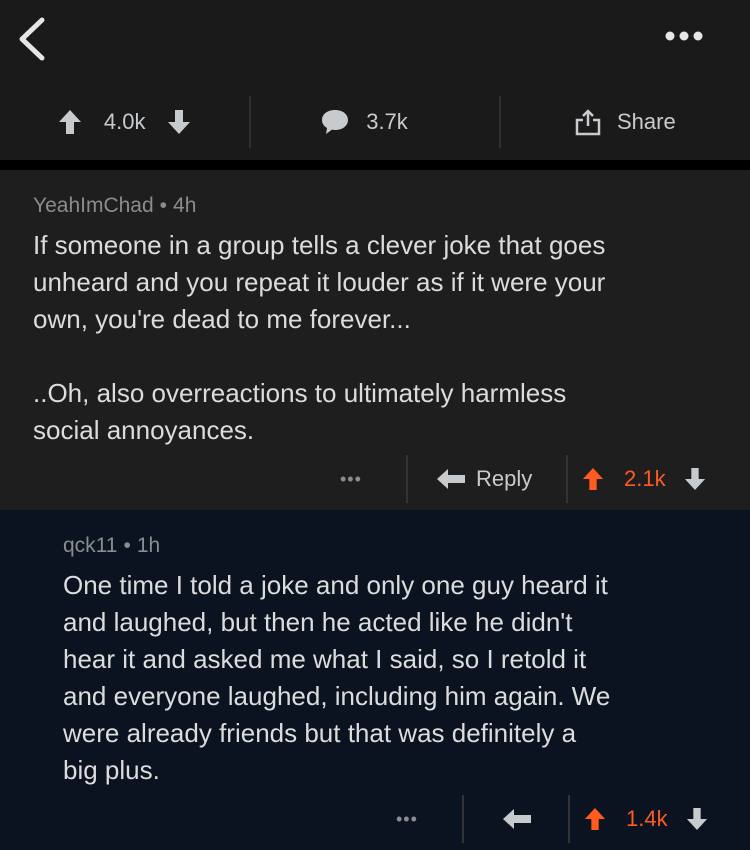 The image size is (750, 850). I want to click on share-icon, so click(588, 122).